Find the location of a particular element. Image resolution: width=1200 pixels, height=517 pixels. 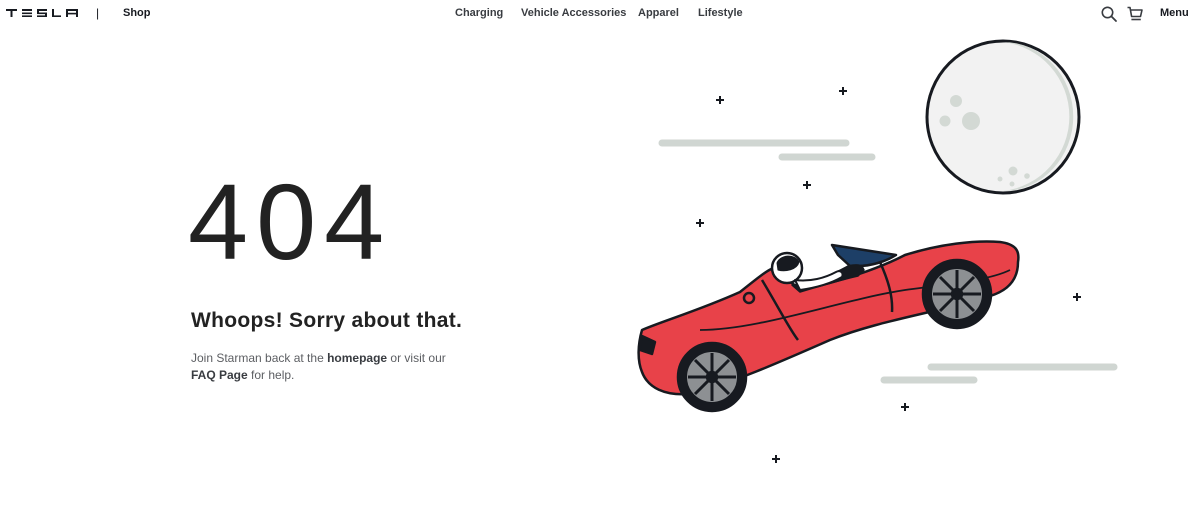

message-text-before: Join Starman back at the is located at coordinates (259, 358).